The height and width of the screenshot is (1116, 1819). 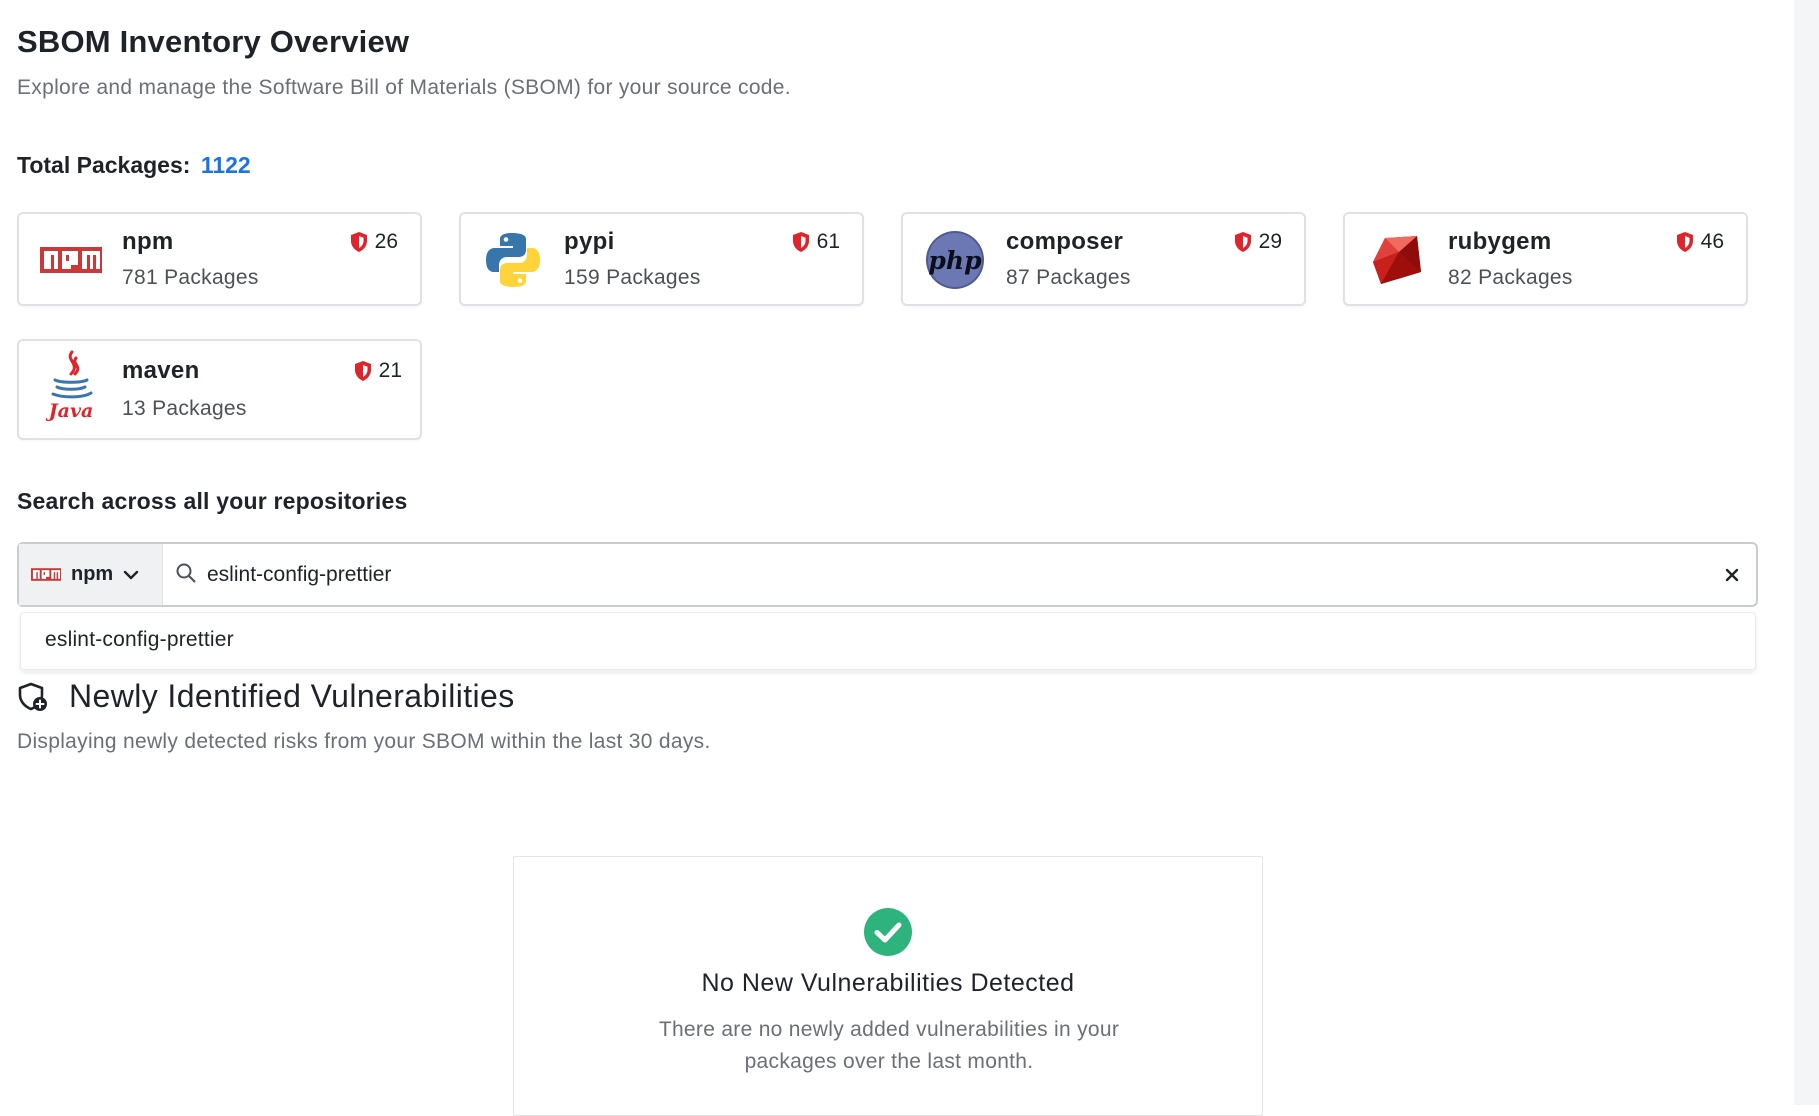 I want to click on search-heading: Search across all your repositories, so click(x=212, y=501).